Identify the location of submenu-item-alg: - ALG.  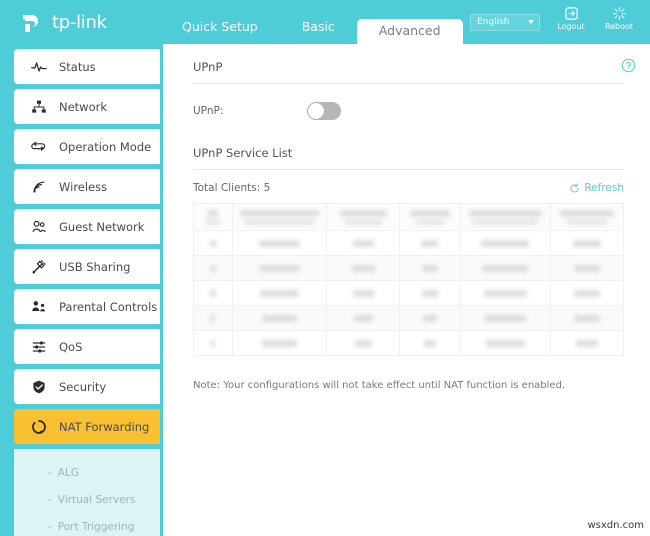
(87, 472).